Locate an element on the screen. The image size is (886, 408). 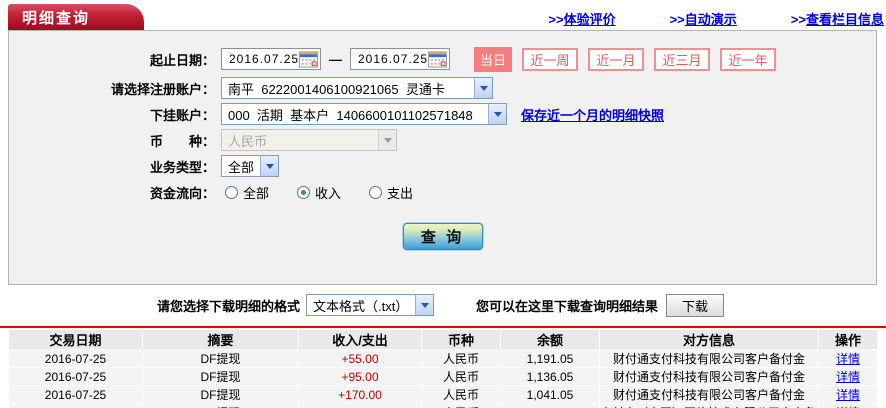
currency-row: 币 种： 人民币 is located at coordinates (442, 140).